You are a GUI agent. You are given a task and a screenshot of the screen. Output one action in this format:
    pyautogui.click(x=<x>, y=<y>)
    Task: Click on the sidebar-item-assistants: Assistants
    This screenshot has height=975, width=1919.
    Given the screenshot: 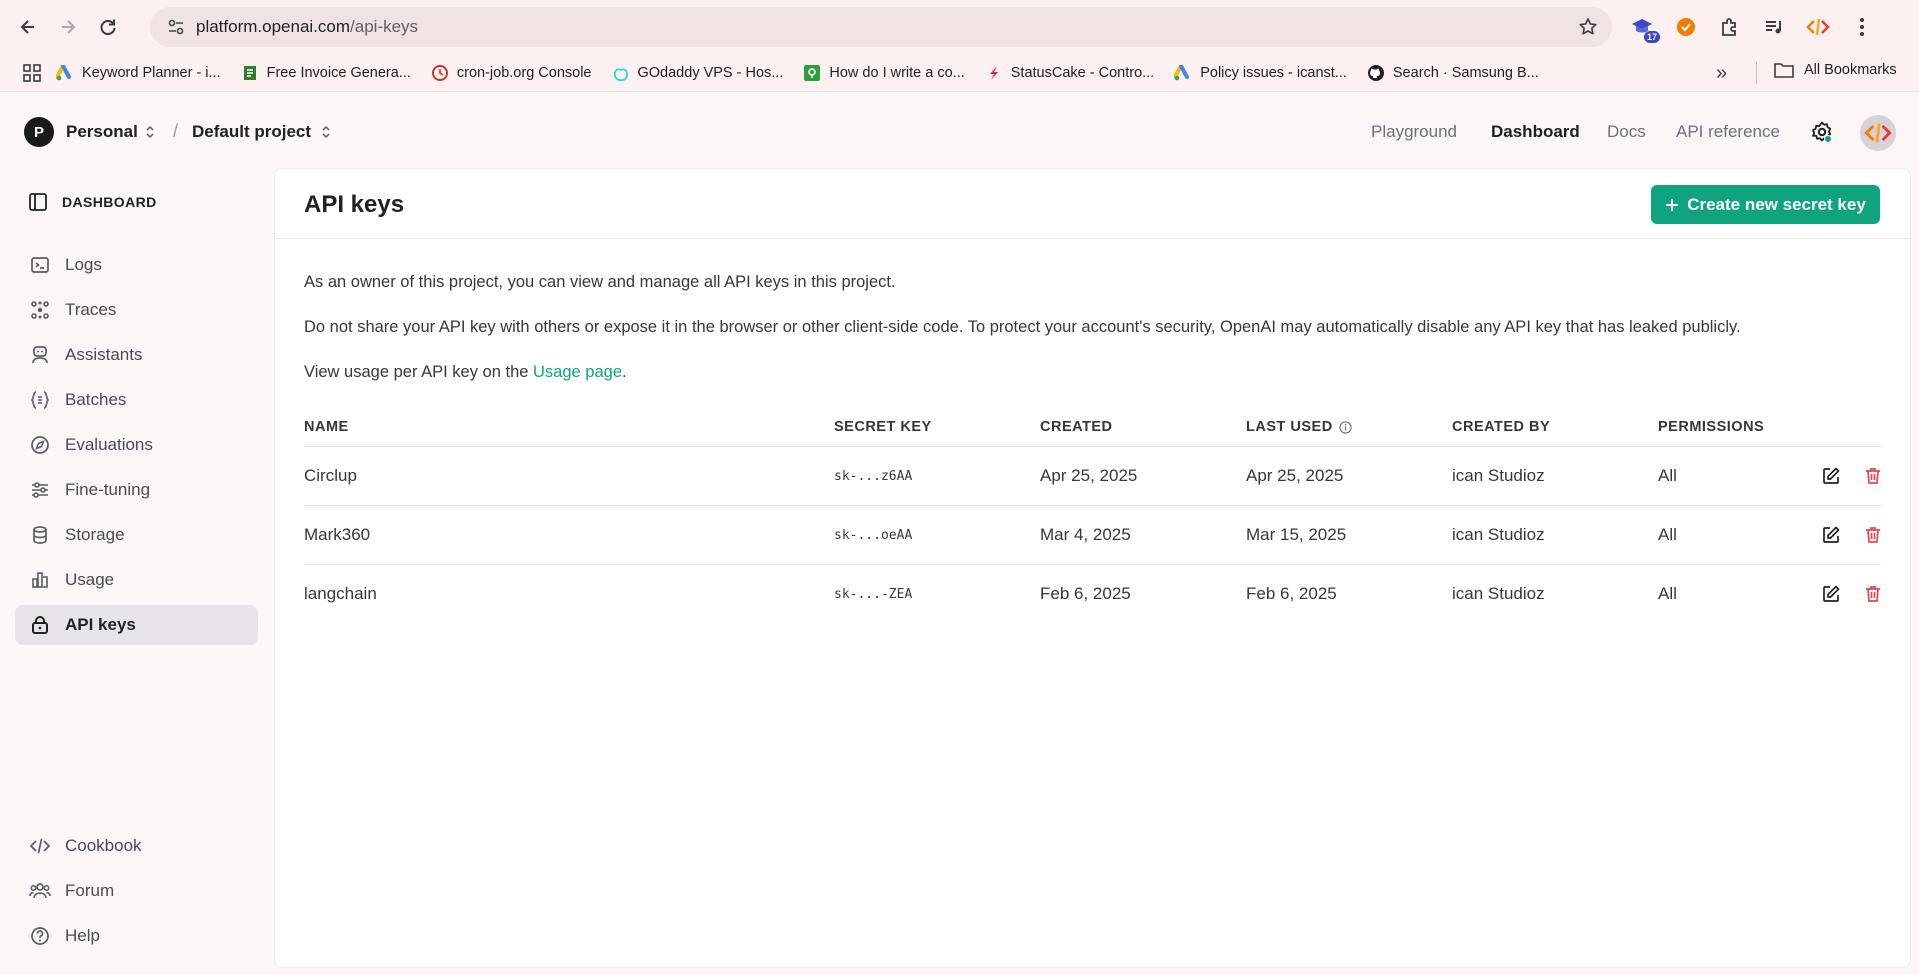 What is the action you would take?
    pyautogui.click(x=136, y=355)
    